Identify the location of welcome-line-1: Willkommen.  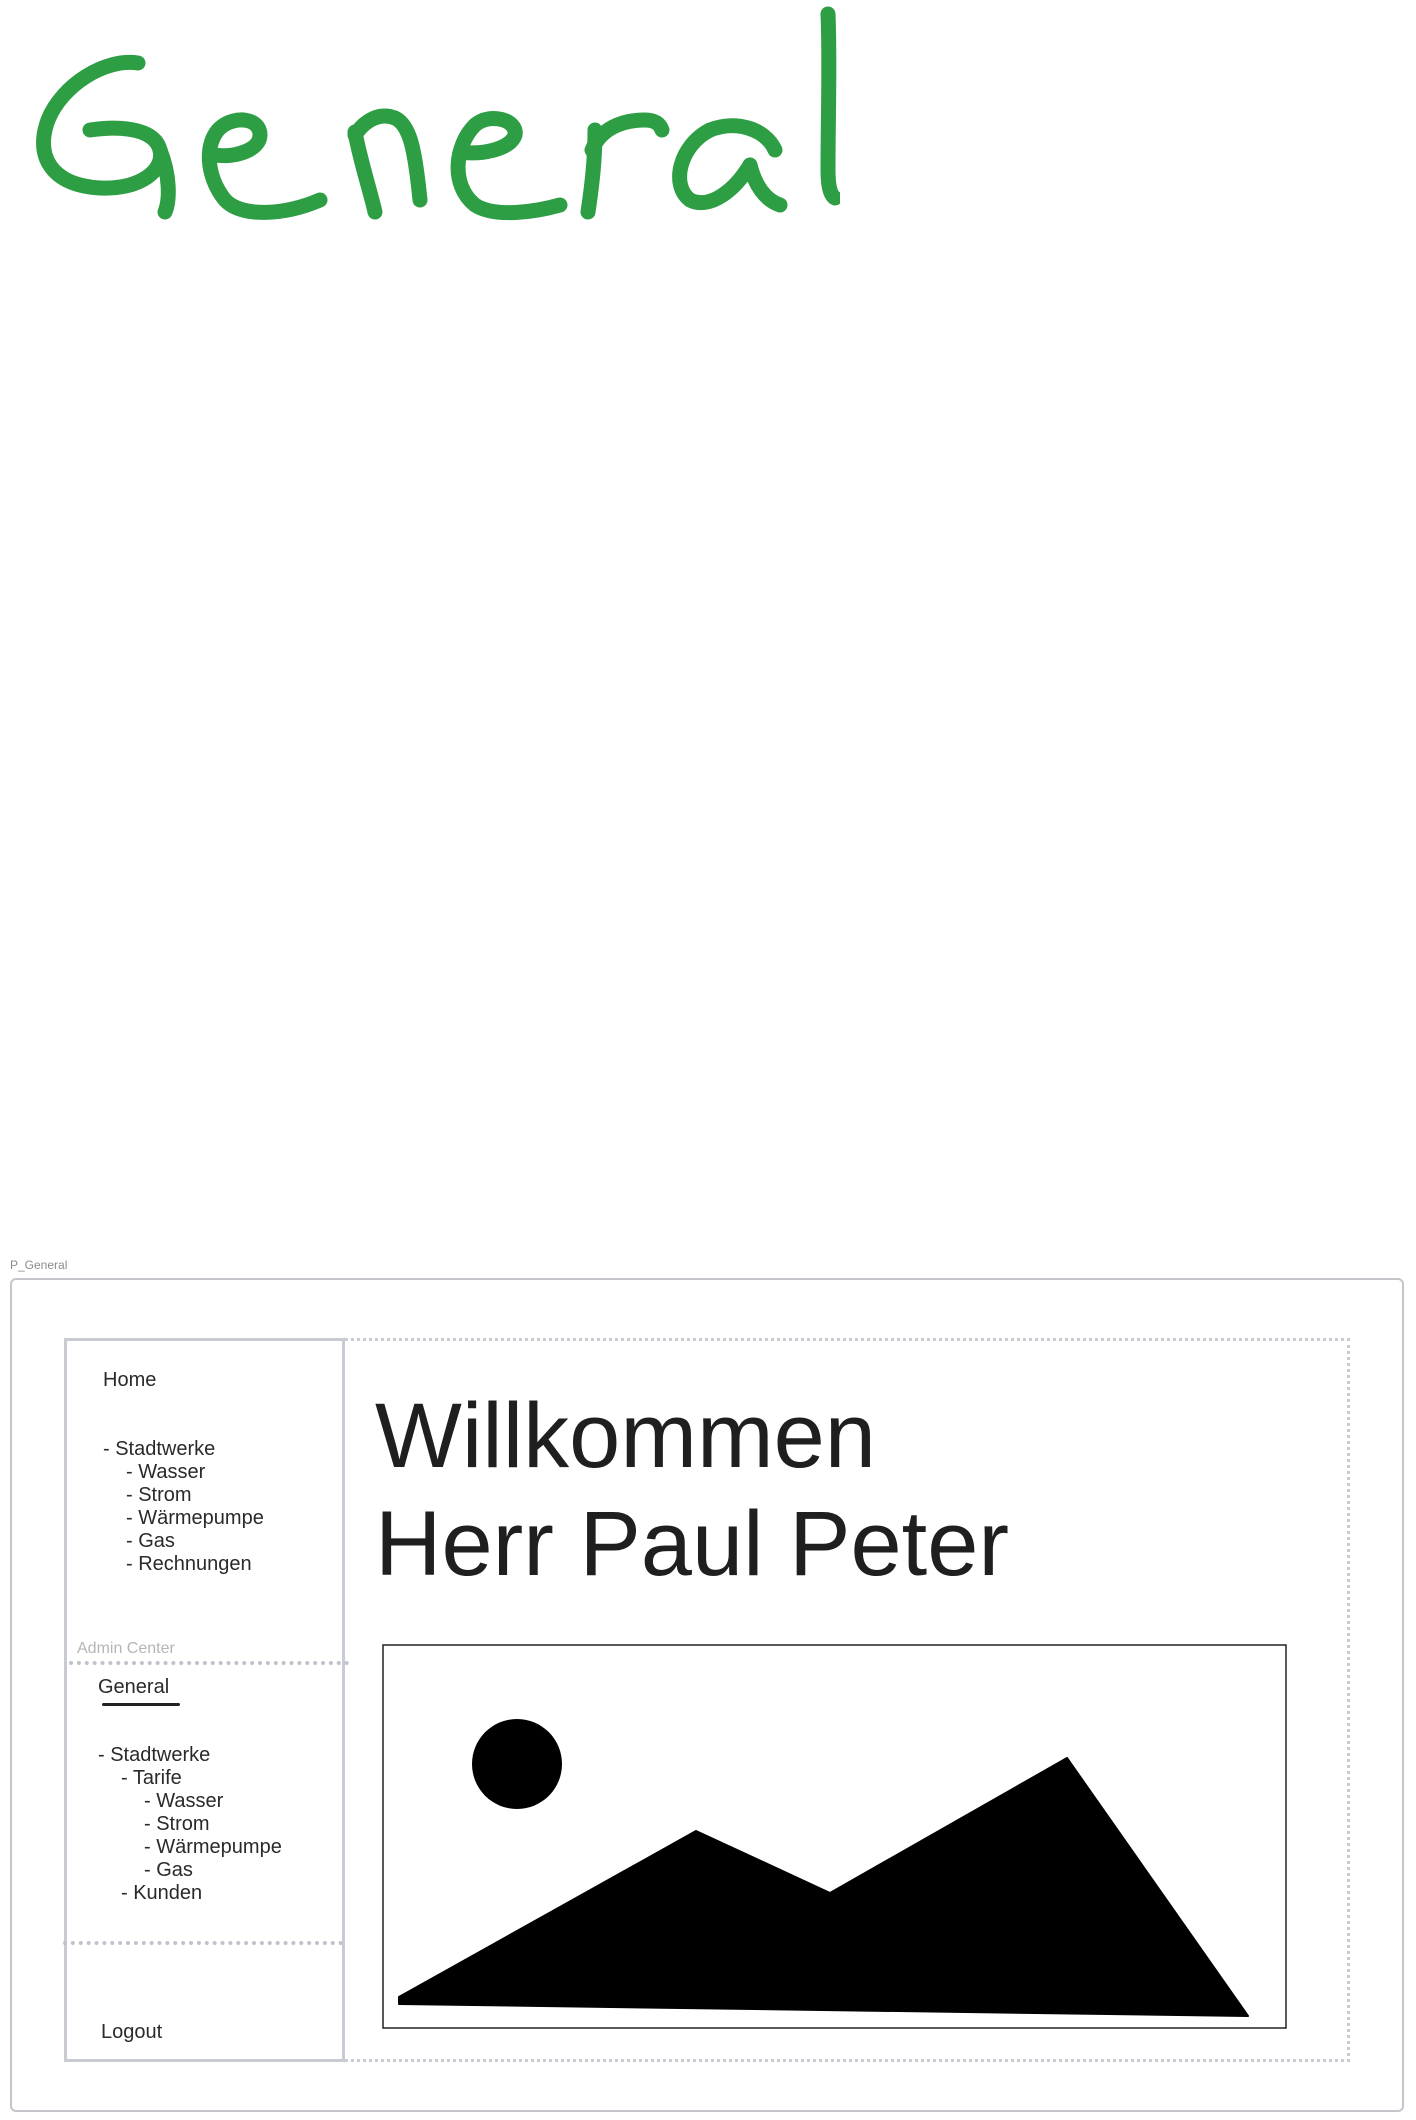
(625, 1436).